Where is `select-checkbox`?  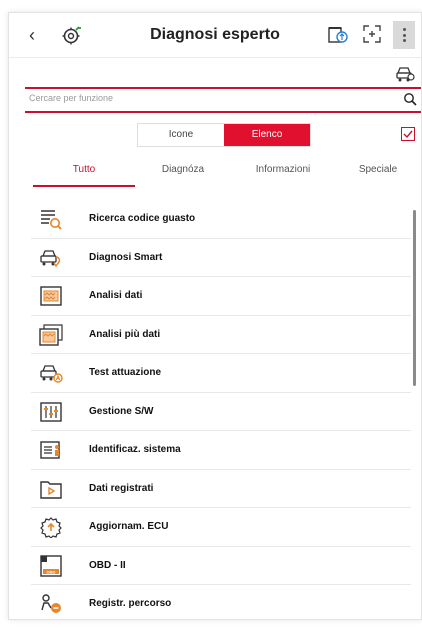
select-checkbox is located at coordinates (408, 134).